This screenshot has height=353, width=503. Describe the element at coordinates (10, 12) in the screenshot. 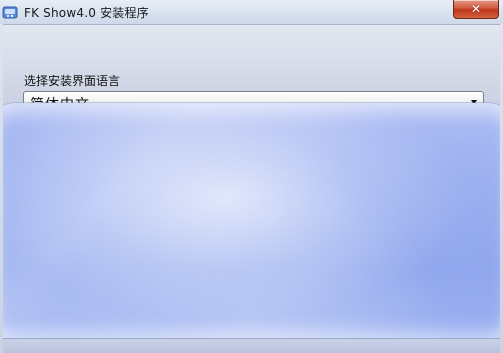

I see `app-logo-icon` at that location.